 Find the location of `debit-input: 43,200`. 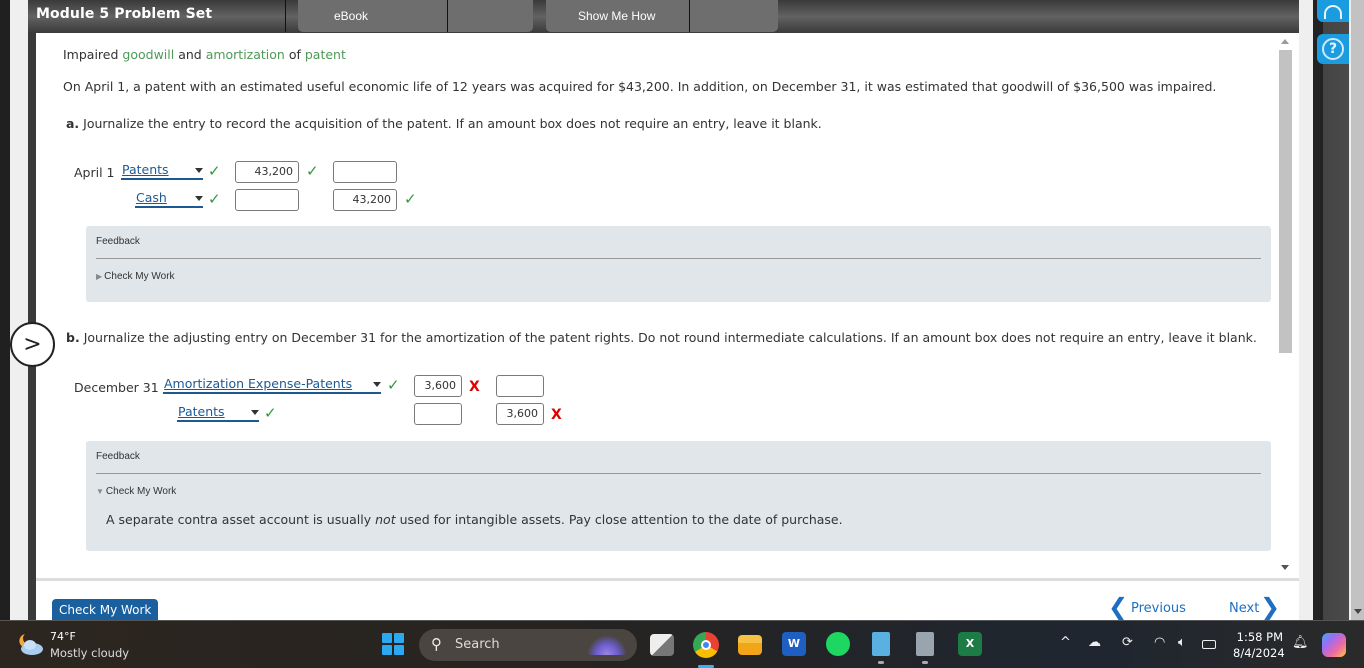

debit-input: 43,200 is located at coordinates (267, 172).